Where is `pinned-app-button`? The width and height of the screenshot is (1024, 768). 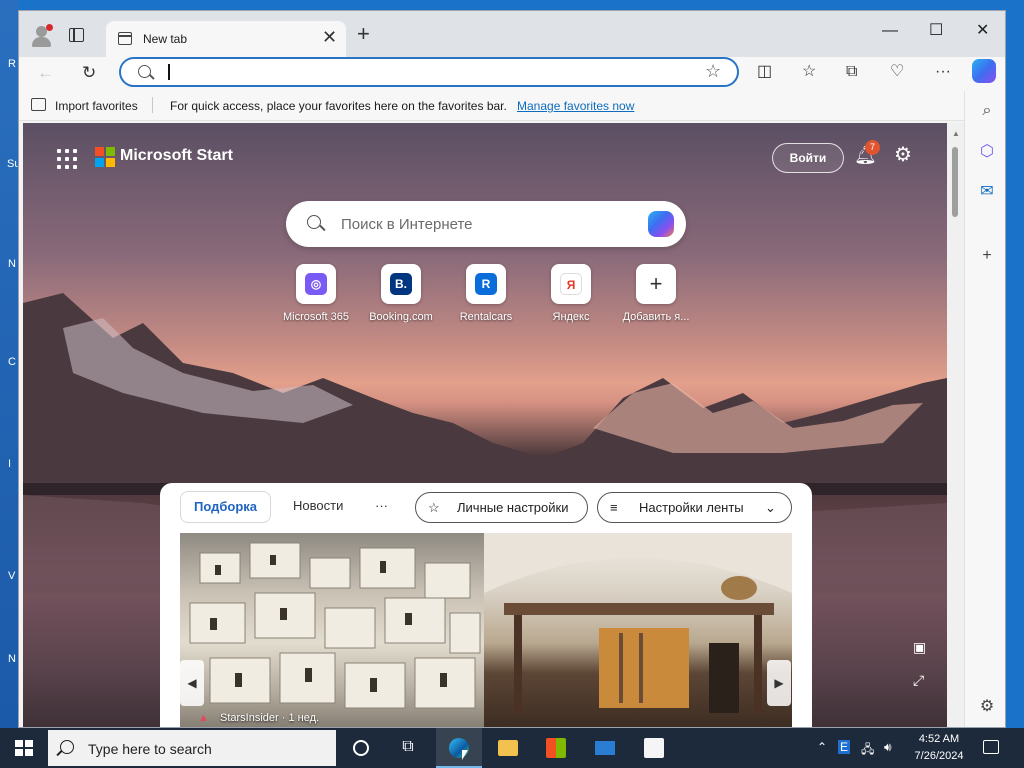 pinned-app-button is located at coordinates (654, 748).